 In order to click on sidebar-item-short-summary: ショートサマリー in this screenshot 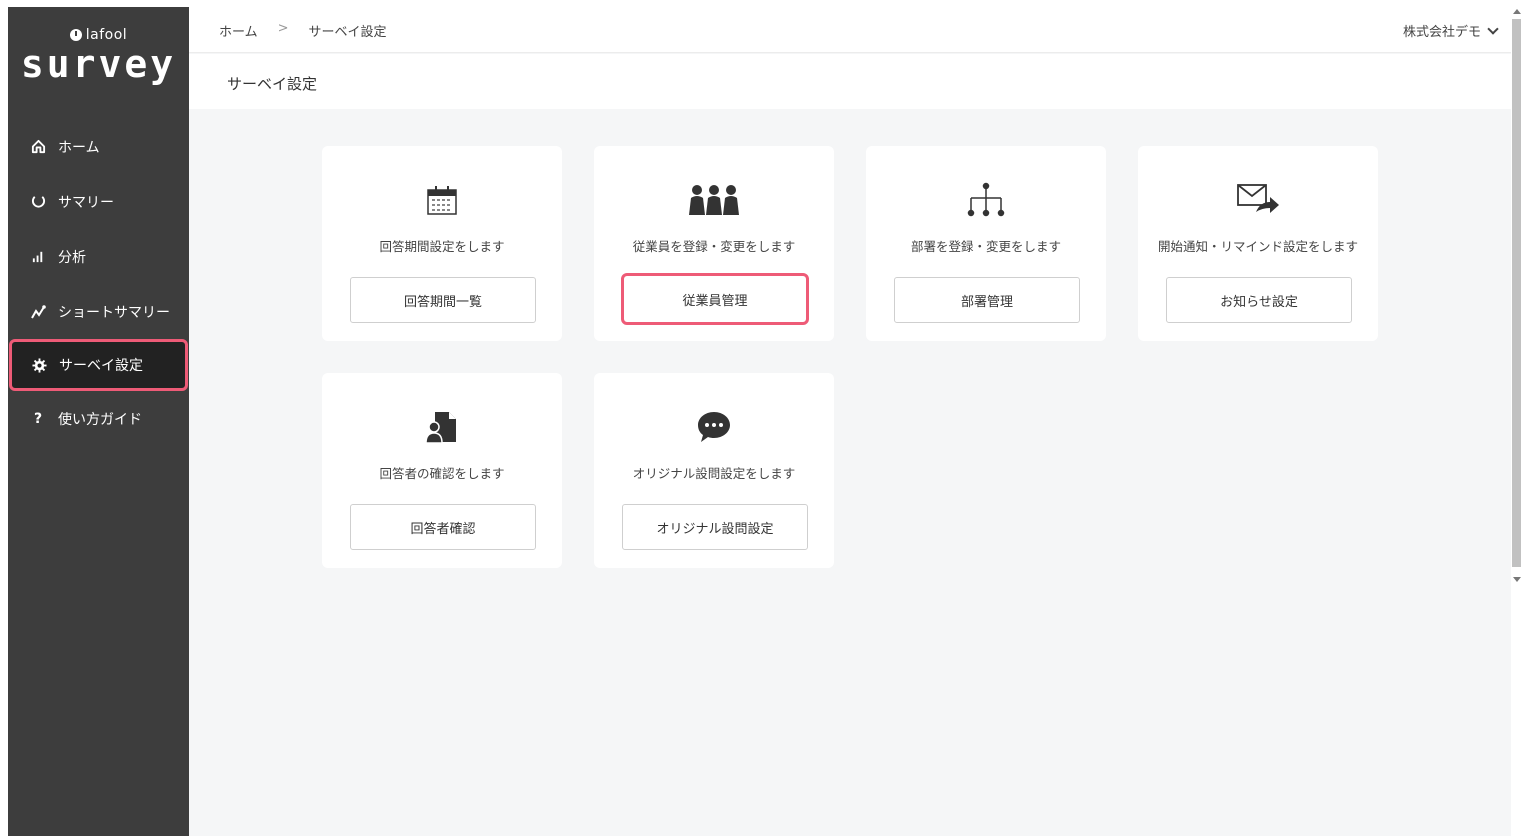, I will do `click(98, 311)`.